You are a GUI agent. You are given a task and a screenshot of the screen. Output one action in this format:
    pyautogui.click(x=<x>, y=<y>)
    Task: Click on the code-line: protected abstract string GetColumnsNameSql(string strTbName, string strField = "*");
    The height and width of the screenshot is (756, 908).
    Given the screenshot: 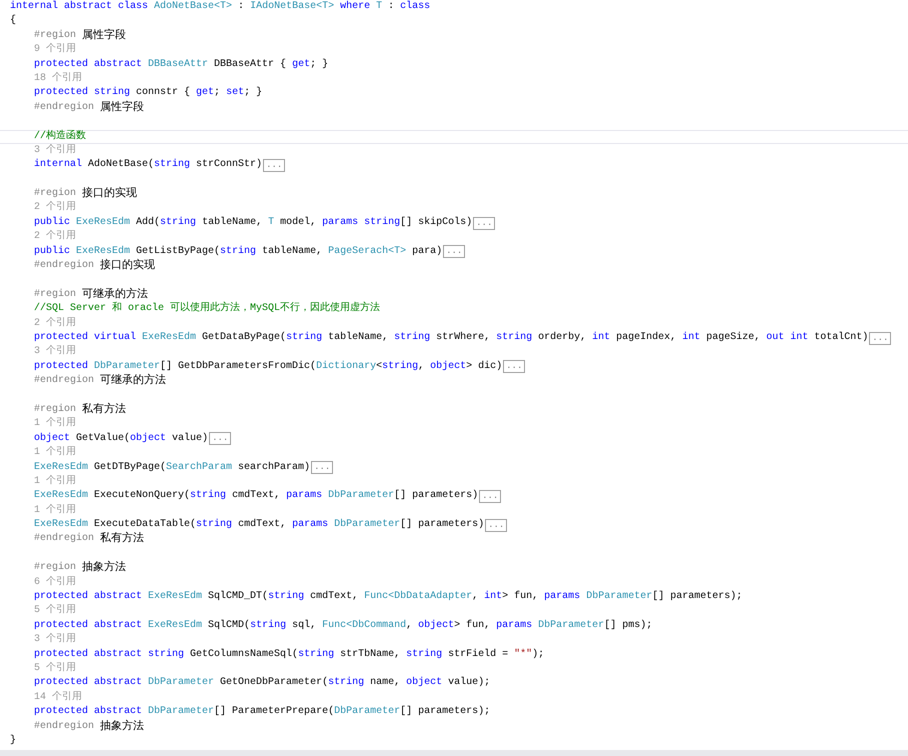 What is the action you would take?
    pyautogui.click(x=289, y=655)
    